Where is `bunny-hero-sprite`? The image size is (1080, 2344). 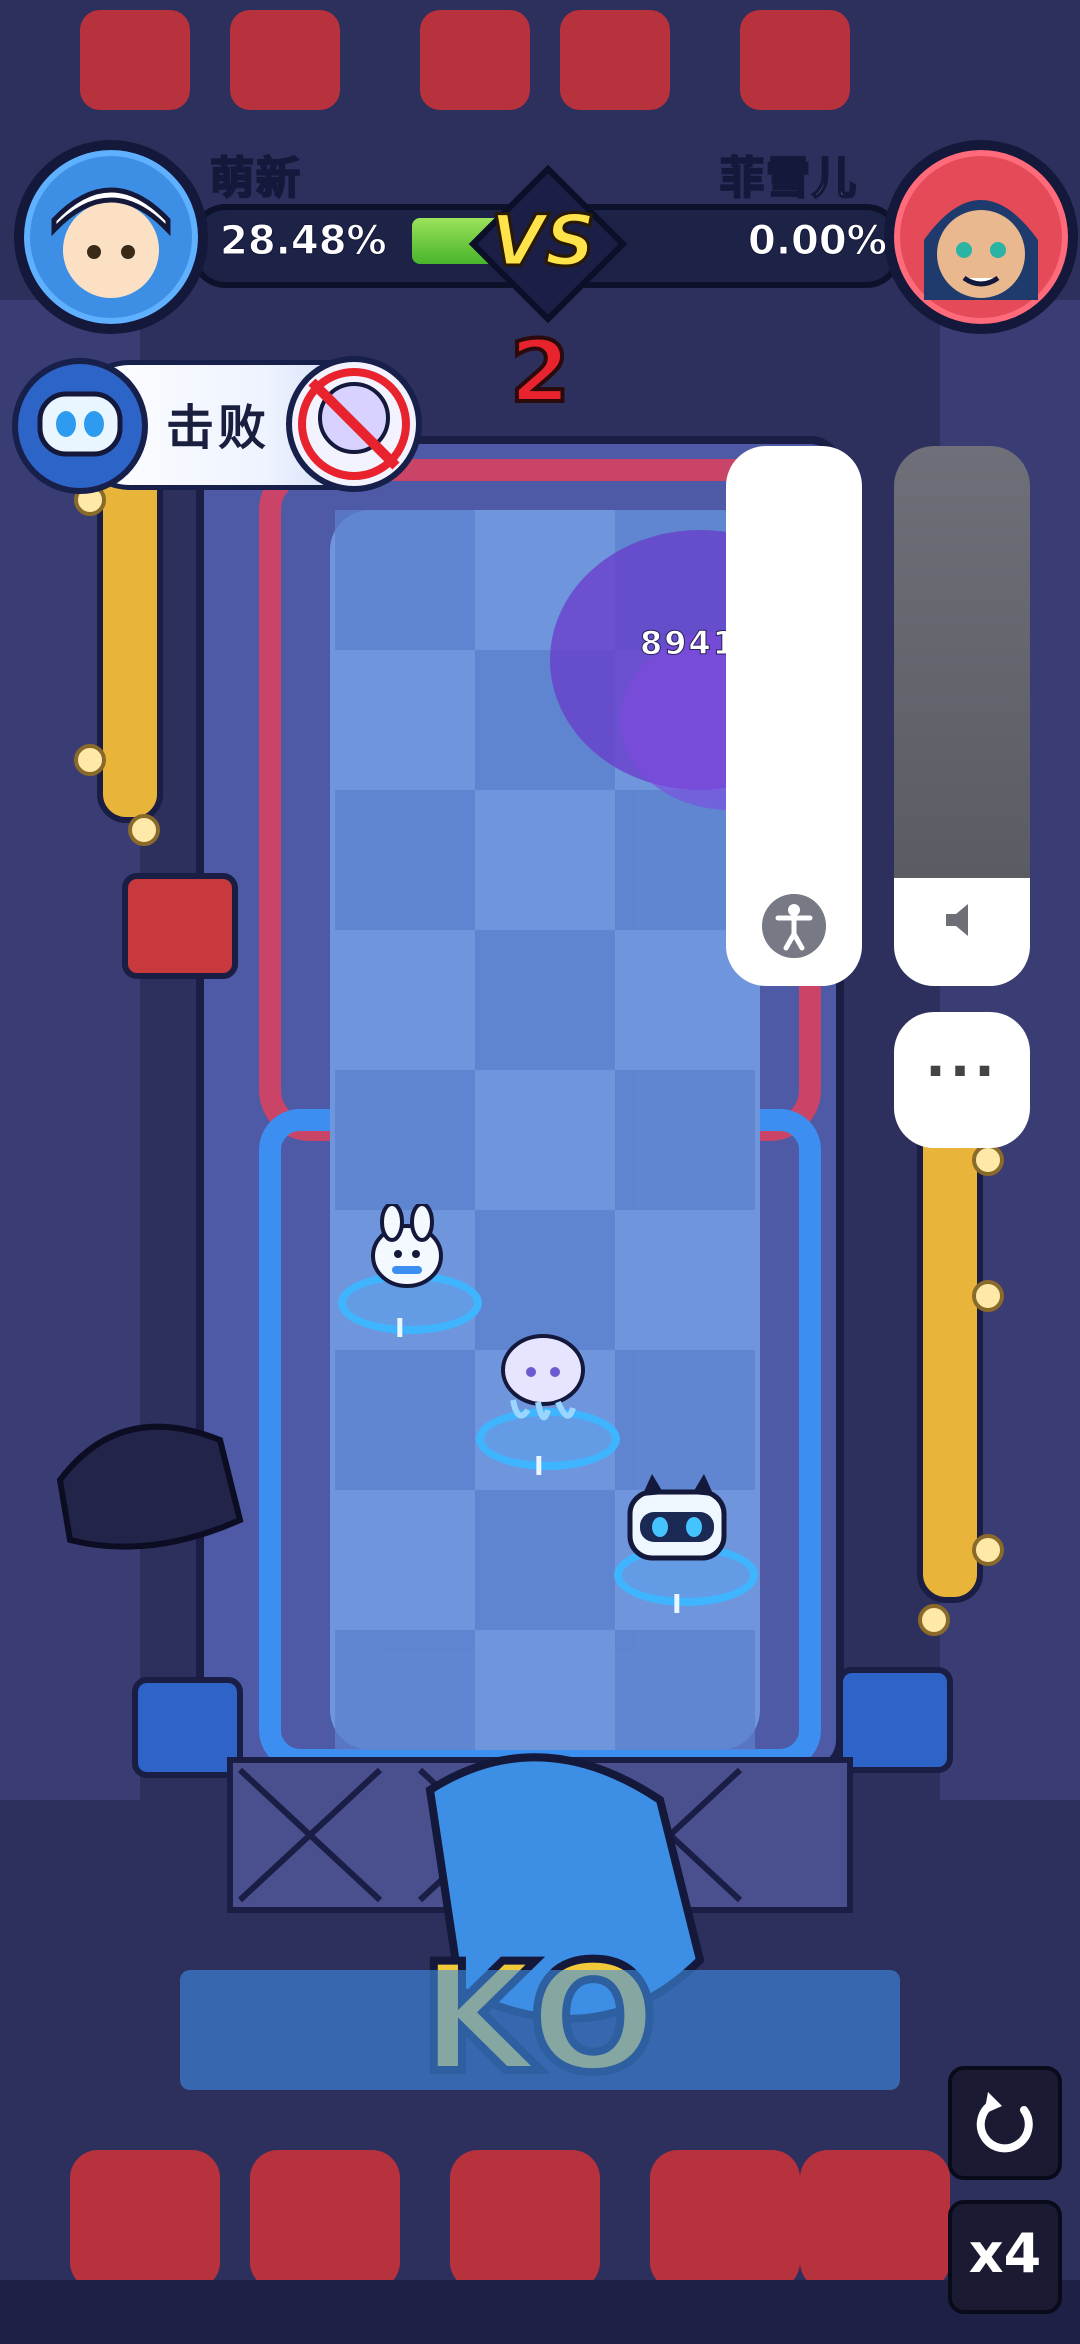
bunny-hero-sprite is located at coordinates (407, 1246).